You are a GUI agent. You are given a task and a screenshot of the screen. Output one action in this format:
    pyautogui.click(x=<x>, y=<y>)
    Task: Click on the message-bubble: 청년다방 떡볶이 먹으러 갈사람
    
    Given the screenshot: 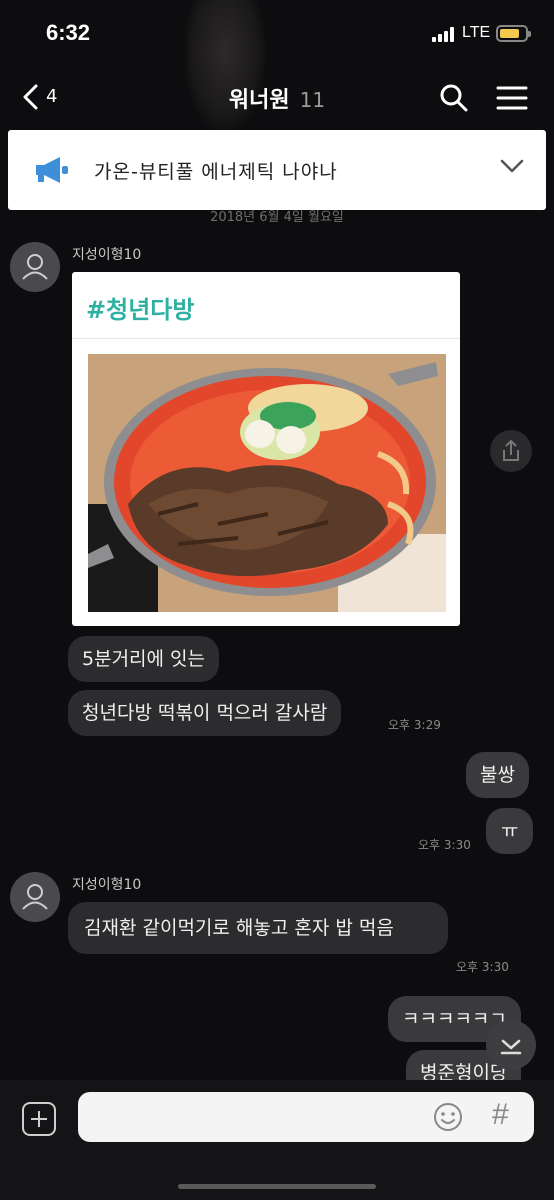 What is the action you would take?
    pyautogui.click(x=205, y=713)
    